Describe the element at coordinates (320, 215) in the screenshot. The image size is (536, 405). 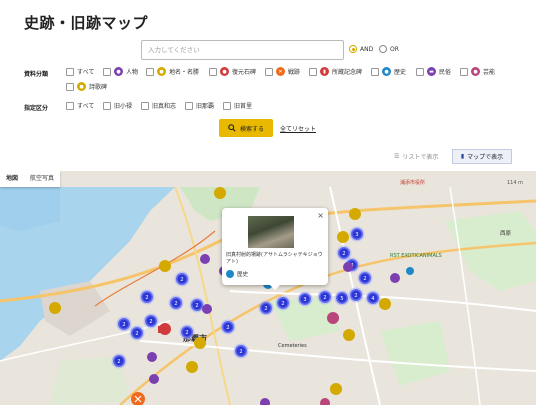
I see `close-icon: ×` at that location.